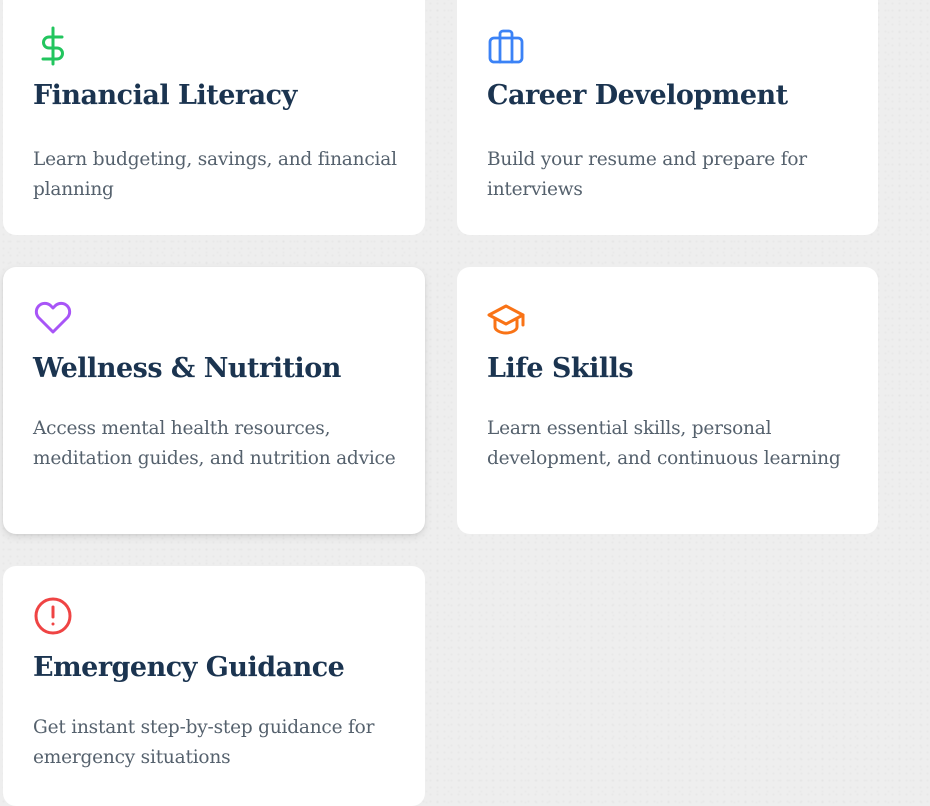 The width and height of the screenshot is (930, 806). I want to click on card-title: Financial Literacy, so click(165, 95).